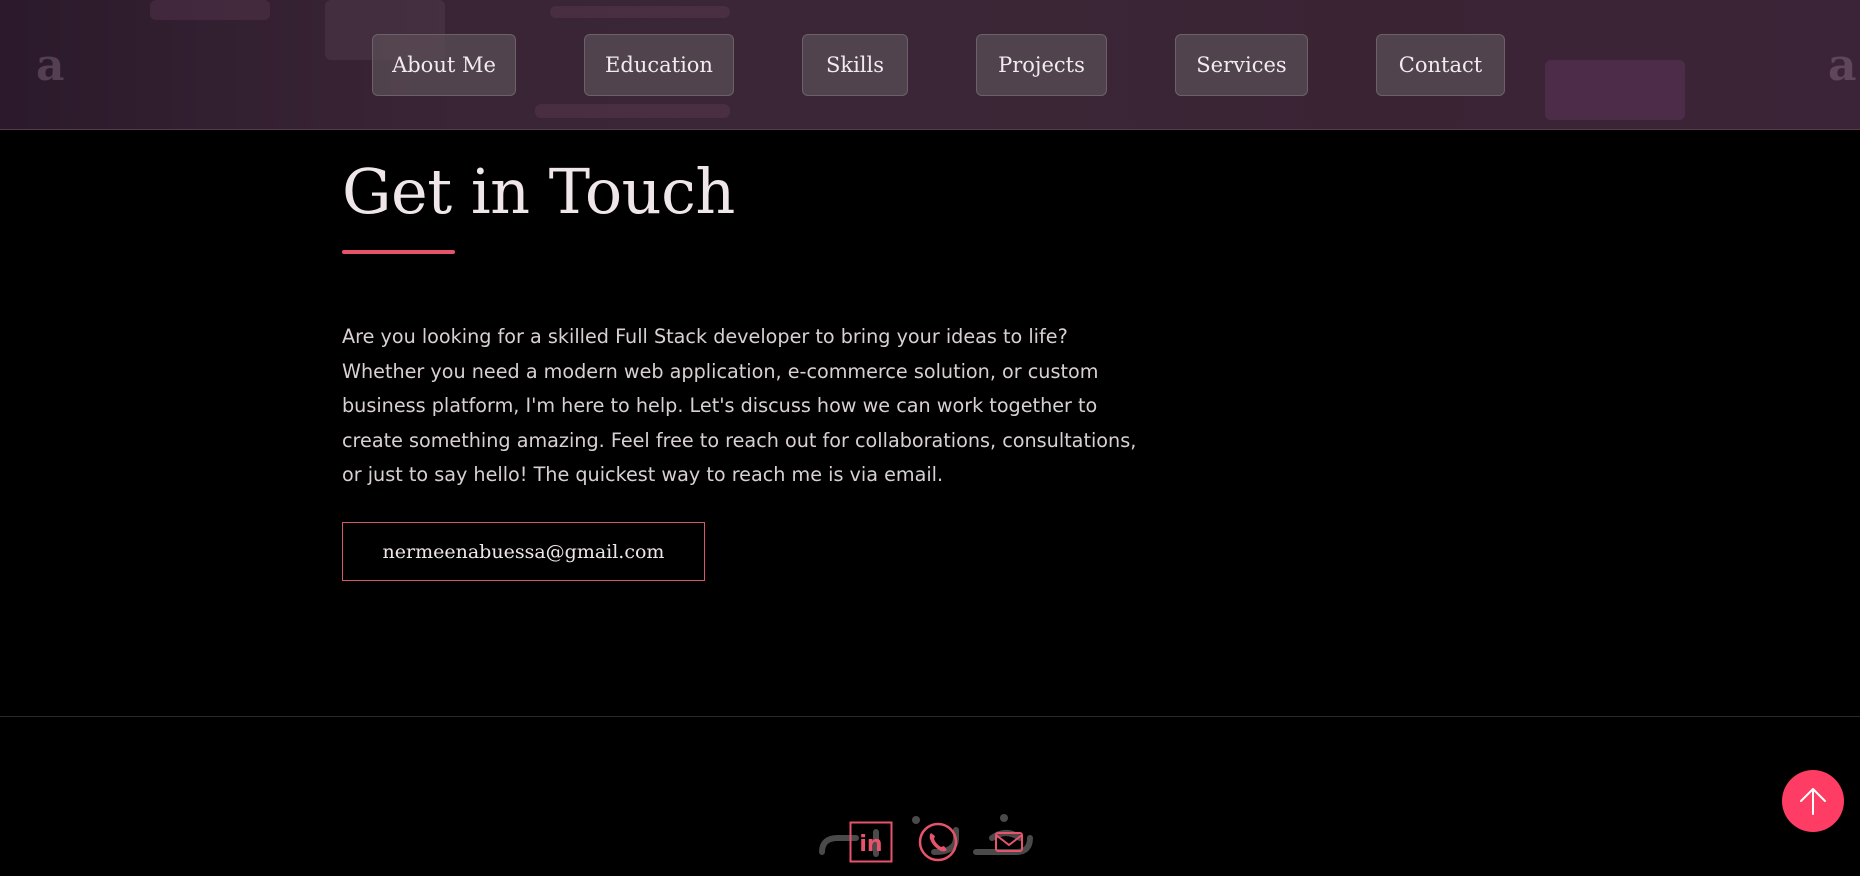 The height and width of the screenshot is (876, 1860). I want to click on linkedin-link: in, so click(871, 842).